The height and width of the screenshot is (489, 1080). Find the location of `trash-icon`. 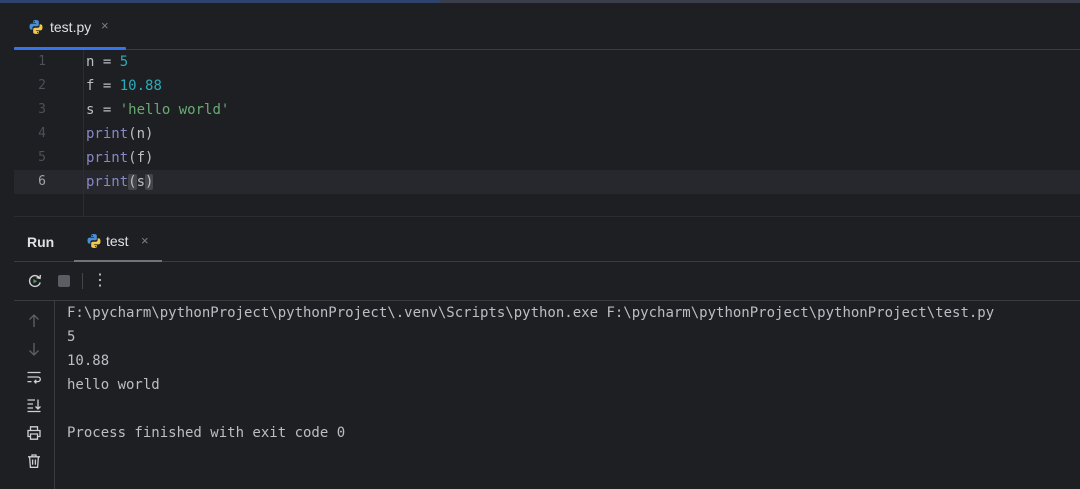

trash-icon is located at coordinates (34, 461).